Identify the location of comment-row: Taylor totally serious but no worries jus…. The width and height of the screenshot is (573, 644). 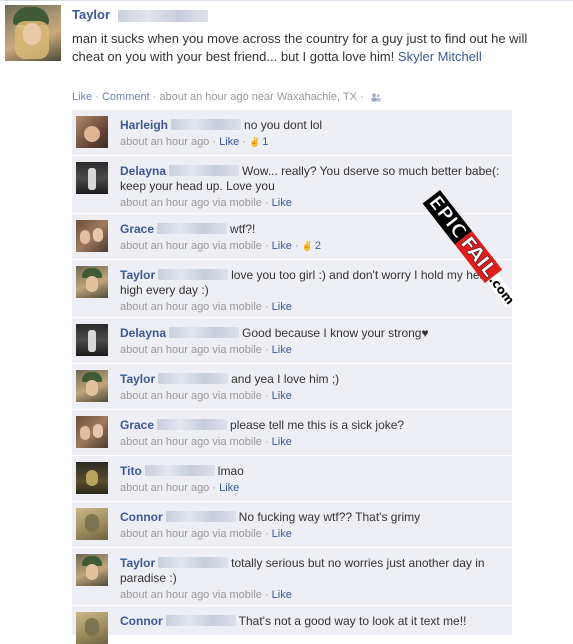
(292, 577).